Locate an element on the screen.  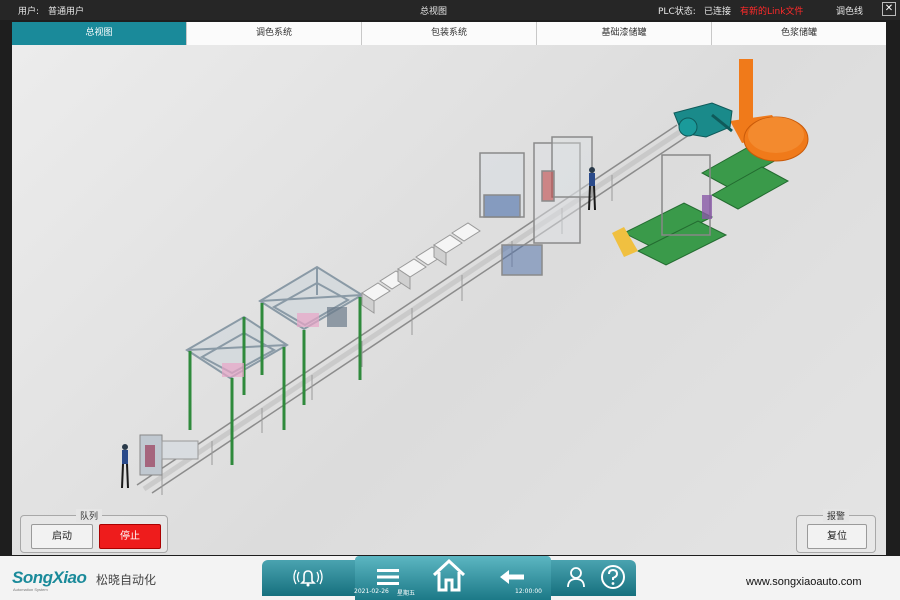
tab-colorant-tanks: 色浆储罐 is located at coordinates (799, 33).